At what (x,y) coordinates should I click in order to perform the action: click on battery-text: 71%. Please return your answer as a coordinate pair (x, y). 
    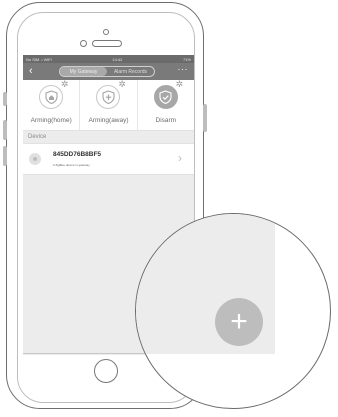
    Looking at the image, I should click on (186, 59).